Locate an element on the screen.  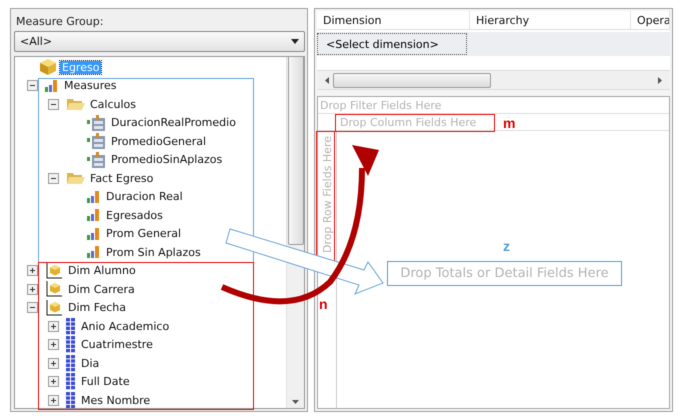
annotation-letter: n is located at coordinates (323, 304).